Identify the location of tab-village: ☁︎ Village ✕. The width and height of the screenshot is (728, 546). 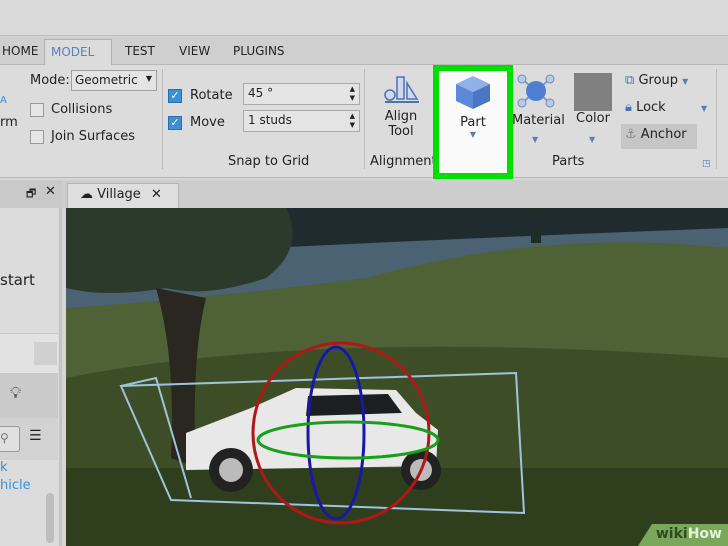
(123, 195).